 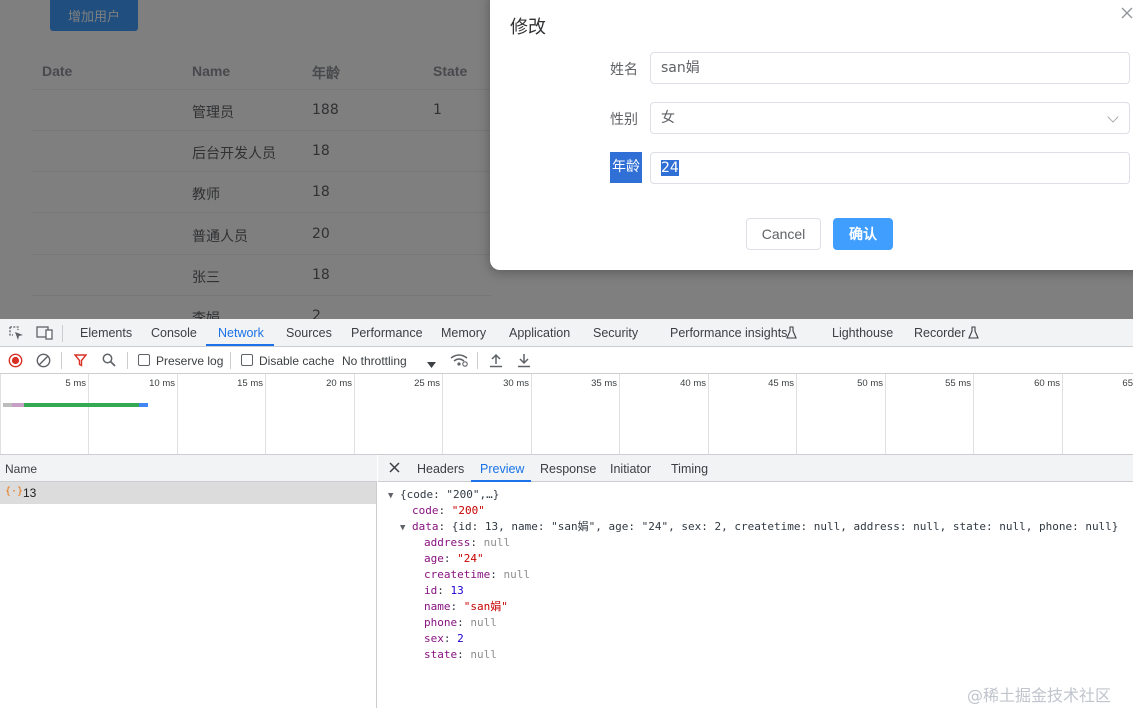 What do you see at coordinates (431, 590) in the screenshot?
I see `json-key: id` at bounding box center [431, 590].